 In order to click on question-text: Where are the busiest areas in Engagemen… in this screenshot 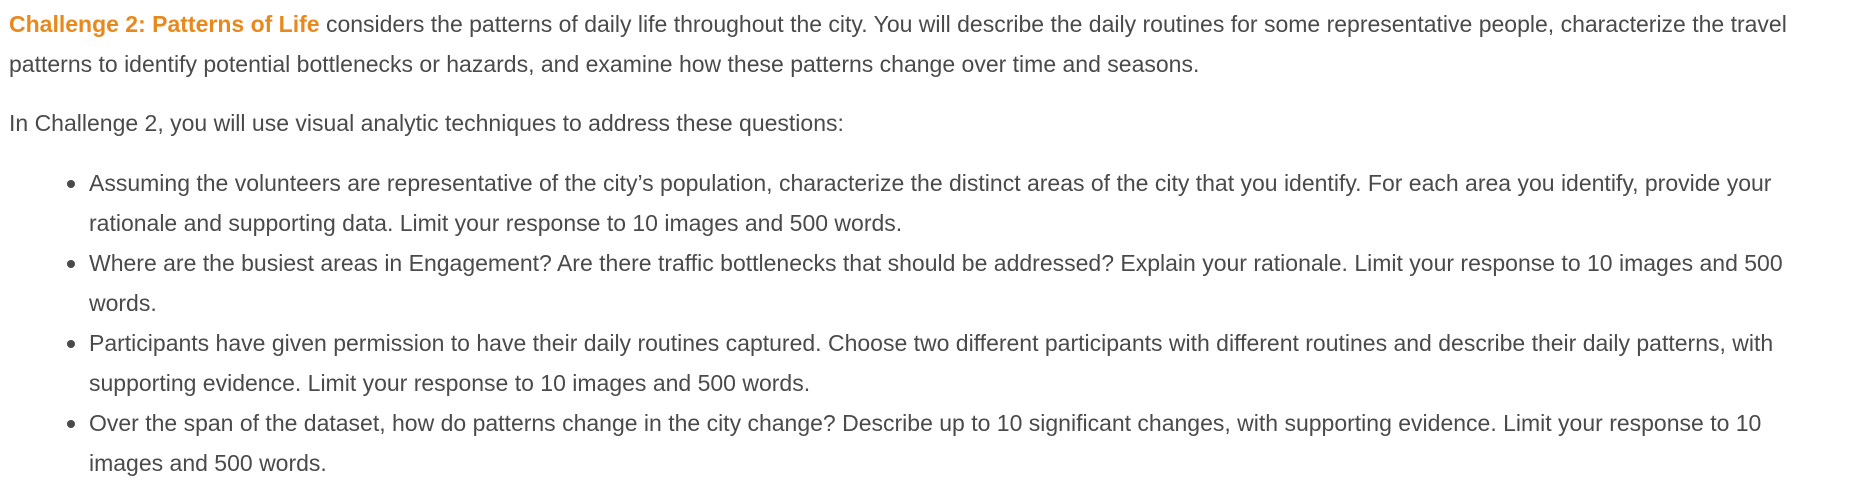, I will do `click(936, 283)`.